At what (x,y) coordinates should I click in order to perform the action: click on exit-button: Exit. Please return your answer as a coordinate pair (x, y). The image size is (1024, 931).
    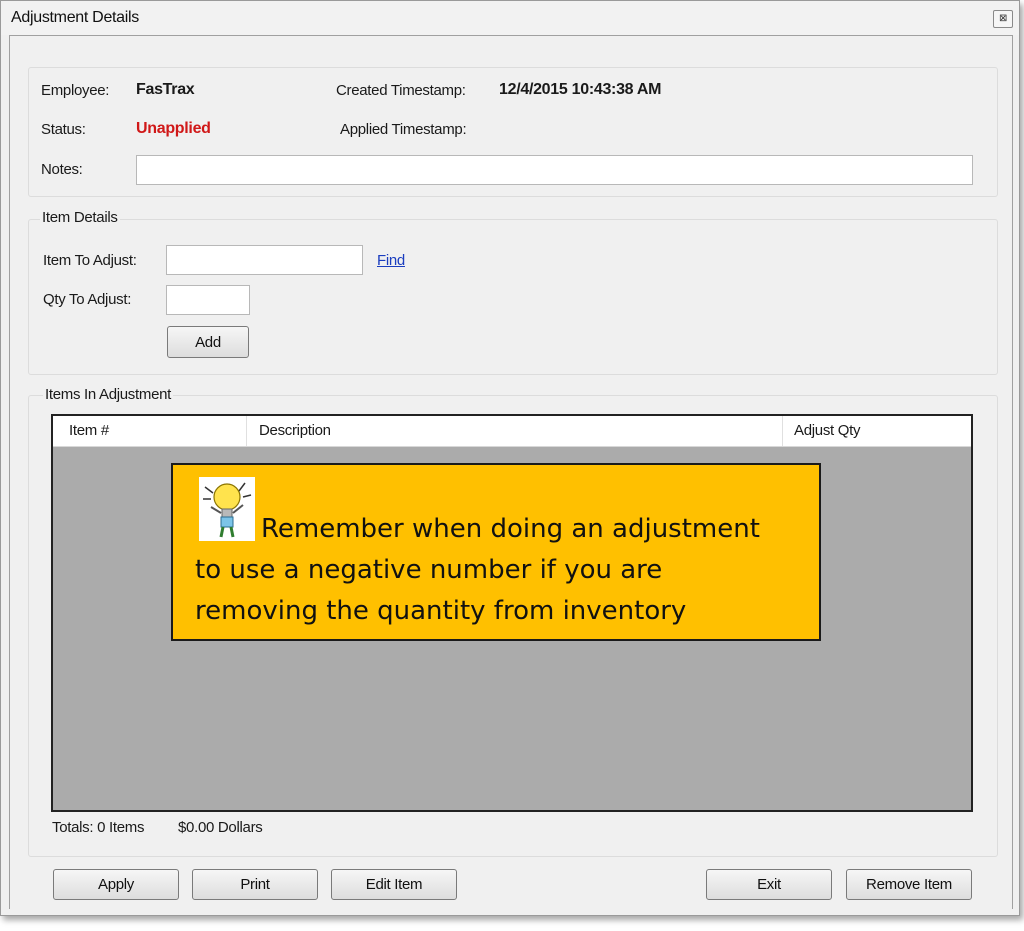
    Looking at the image, I should click on (769, 884).